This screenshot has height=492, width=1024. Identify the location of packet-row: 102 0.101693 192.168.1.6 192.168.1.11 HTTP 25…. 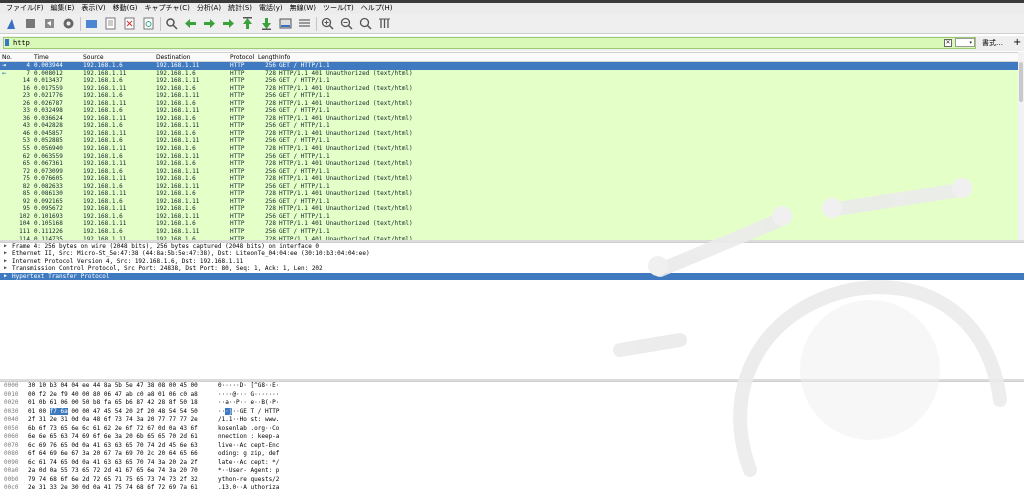
(512, 216).